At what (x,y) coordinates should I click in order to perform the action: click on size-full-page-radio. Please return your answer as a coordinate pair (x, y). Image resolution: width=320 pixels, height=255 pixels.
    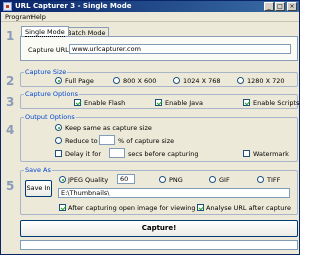
    Looking at the image, I should click on (58, 80).